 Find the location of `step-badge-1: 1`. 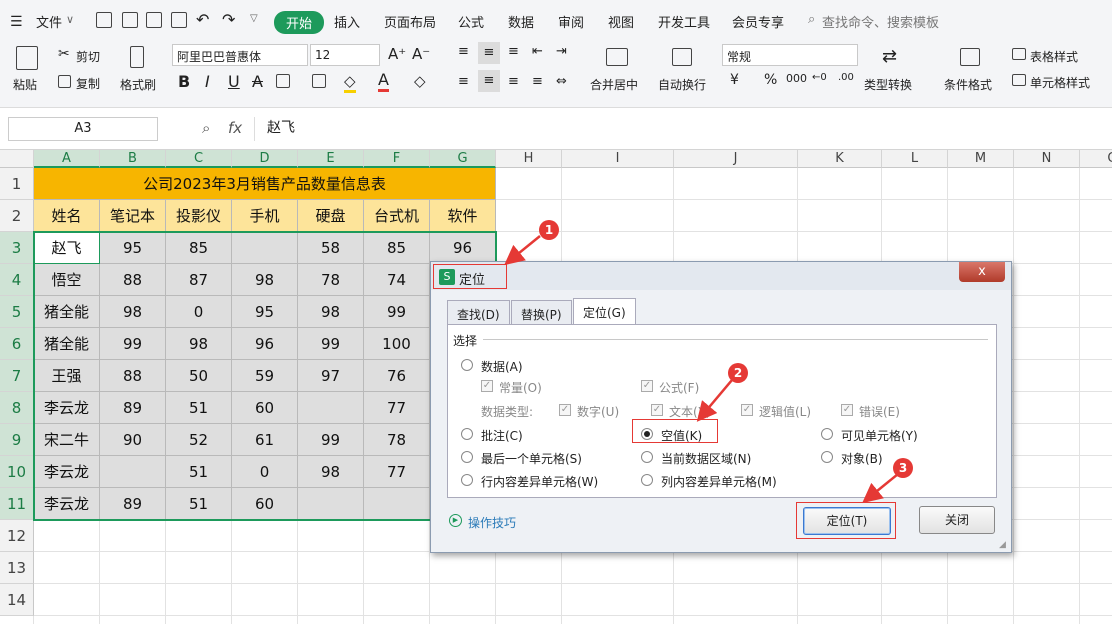

step-badge-1: 1 is located at coordinates (549, 230).